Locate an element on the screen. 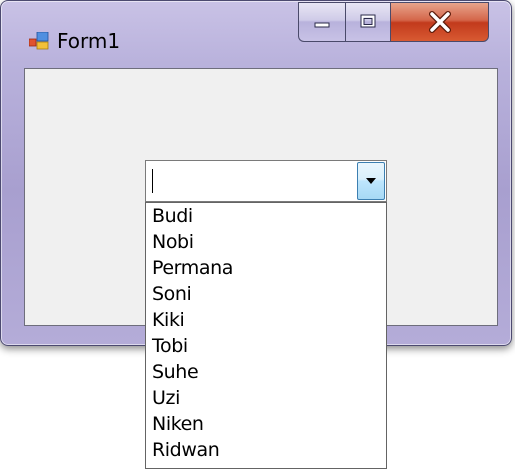 This screenshot has width=515, height=469. list-item: Niken is located at coordinates (266, 424).